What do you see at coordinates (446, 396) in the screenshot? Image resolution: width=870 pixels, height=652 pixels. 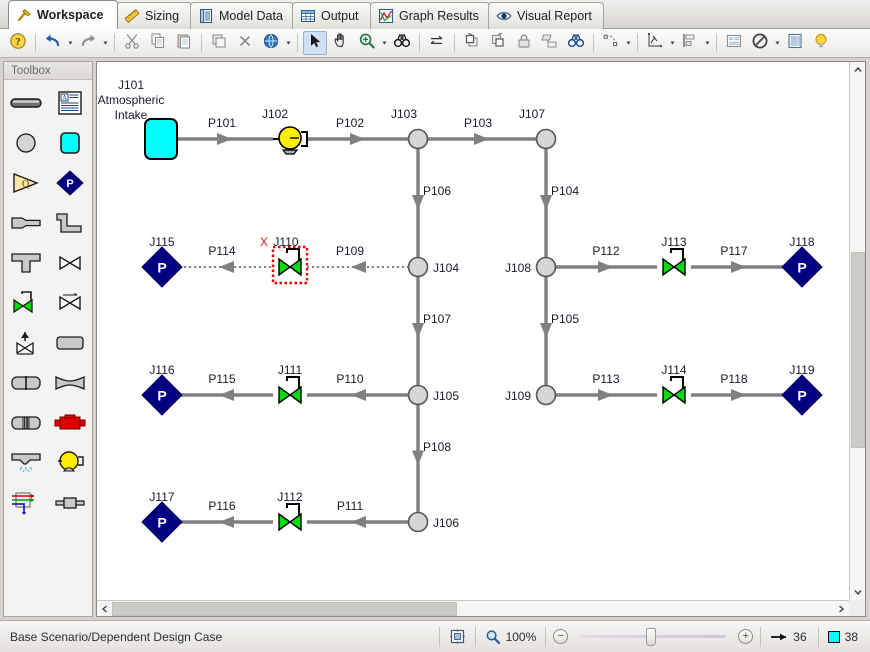 I see `junction-label-j105: J105` at bounding box center [446, 396].